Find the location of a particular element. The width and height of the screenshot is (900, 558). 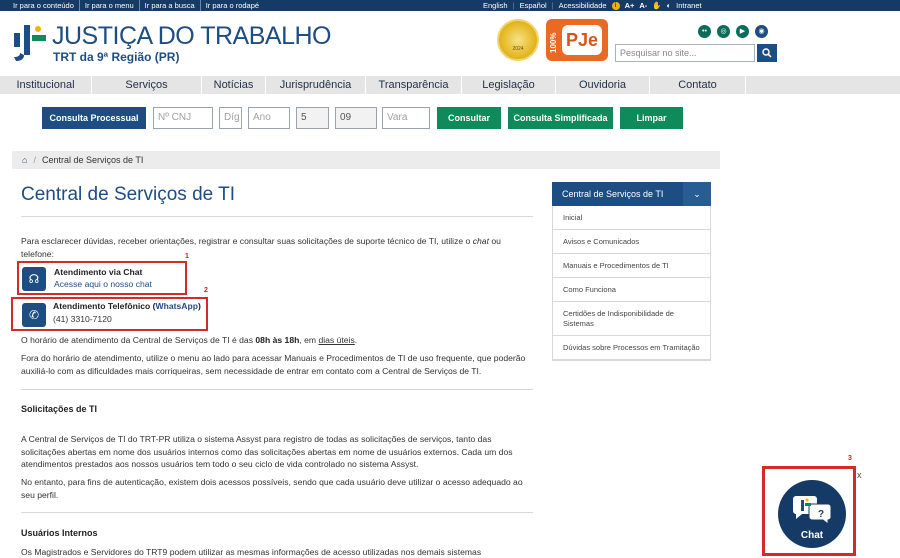

chat-bubbles-icon: ? is located at coordinates (812, 511).